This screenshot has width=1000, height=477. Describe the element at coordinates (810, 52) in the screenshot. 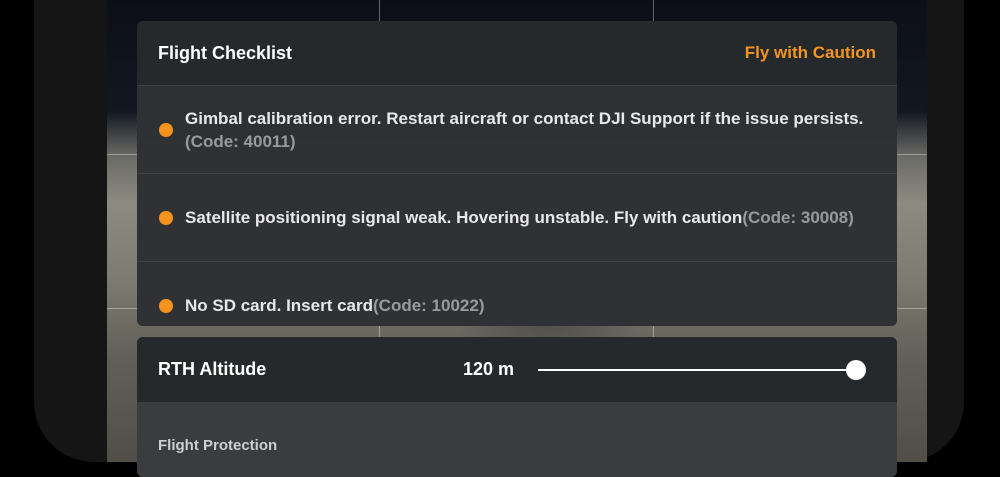

I see `flight-status-badge: Fly with Caution` at that location.